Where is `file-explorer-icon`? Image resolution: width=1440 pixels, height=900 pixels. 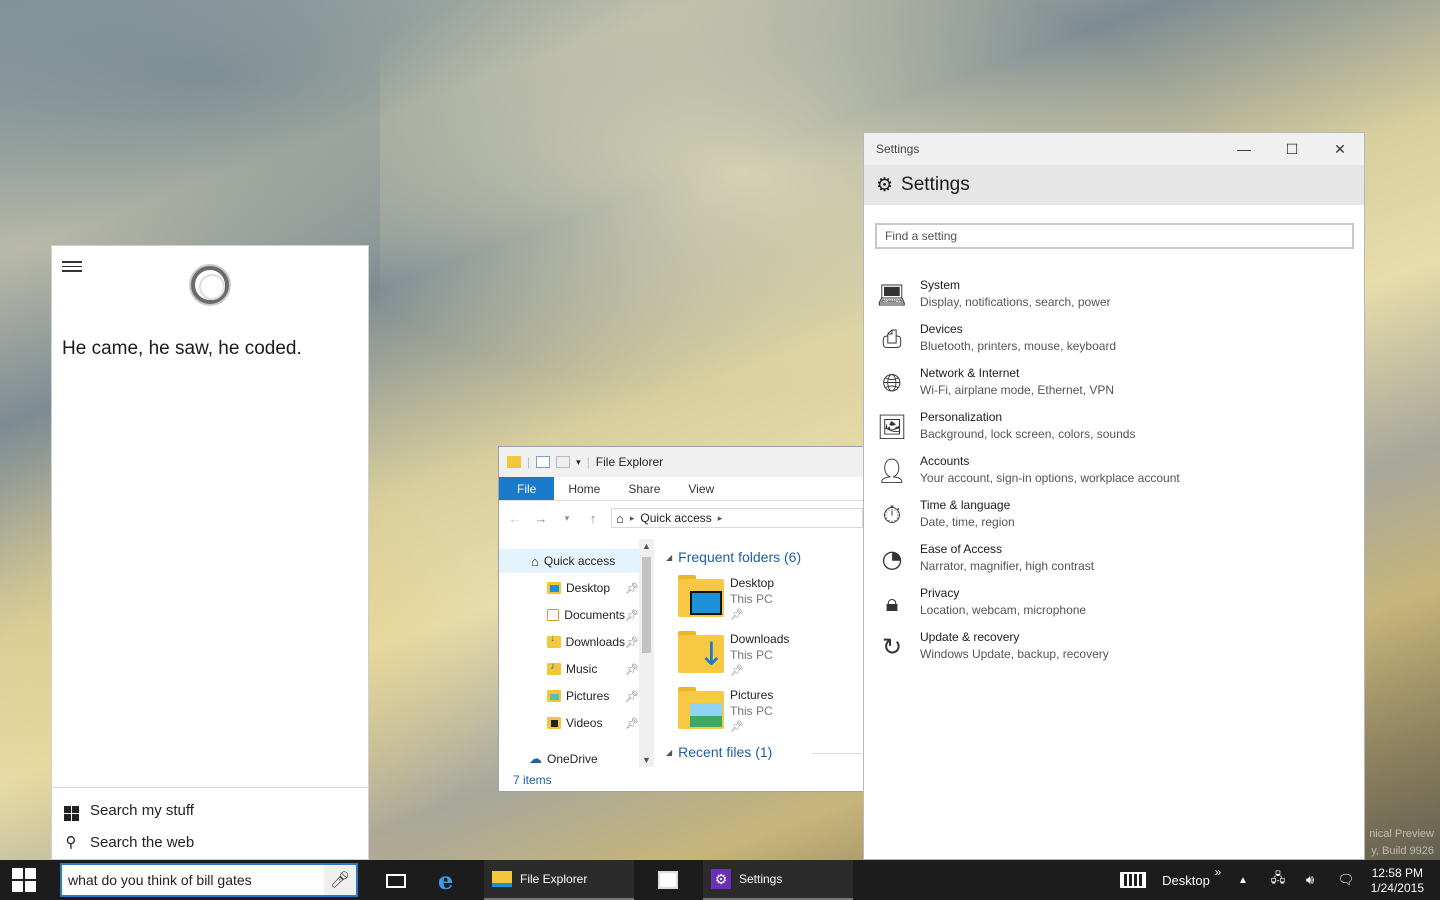 file-explorer-icon is located at coordinates (502, 879).